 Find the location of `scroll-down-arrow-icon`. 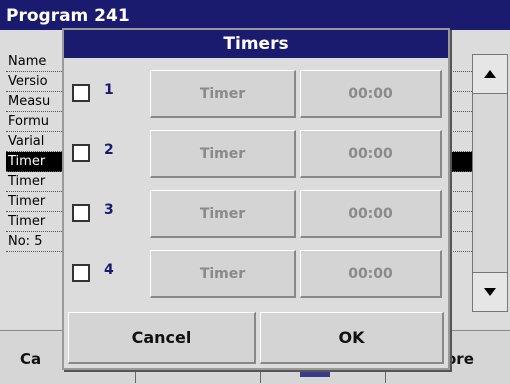

scroll-down-arrow-icon is located at coordinates (490, 292).